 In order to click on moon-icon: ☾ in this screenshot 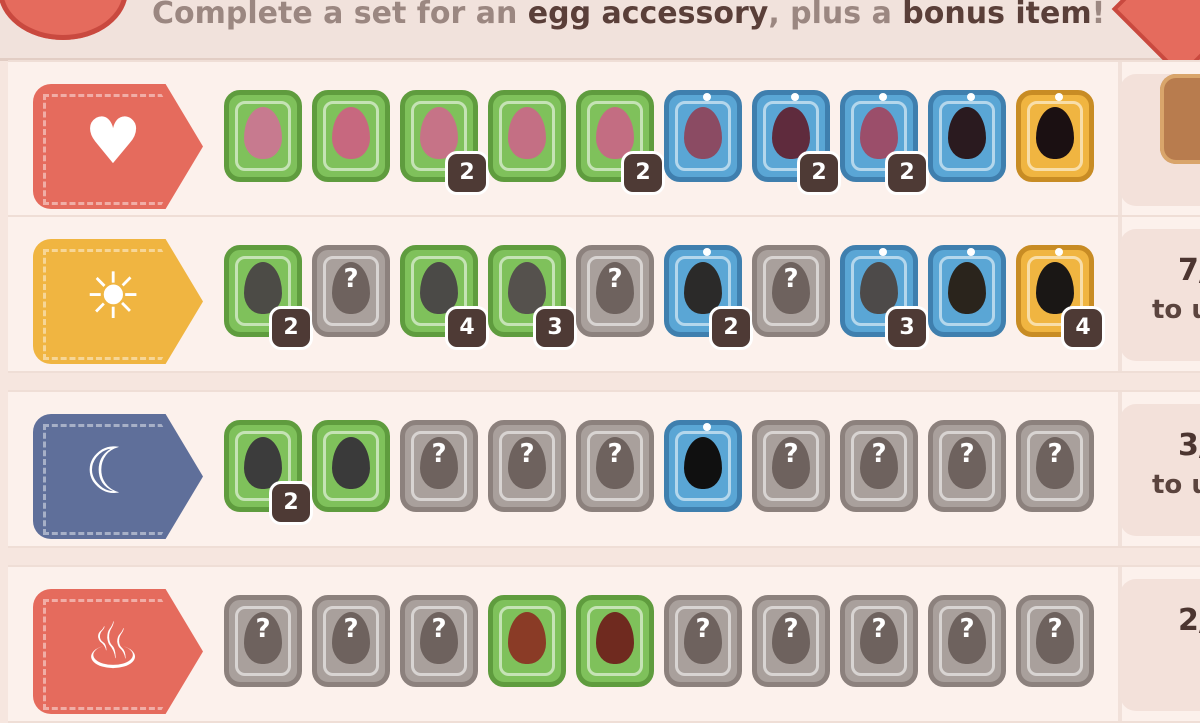, I will do `click(113, 472)`.